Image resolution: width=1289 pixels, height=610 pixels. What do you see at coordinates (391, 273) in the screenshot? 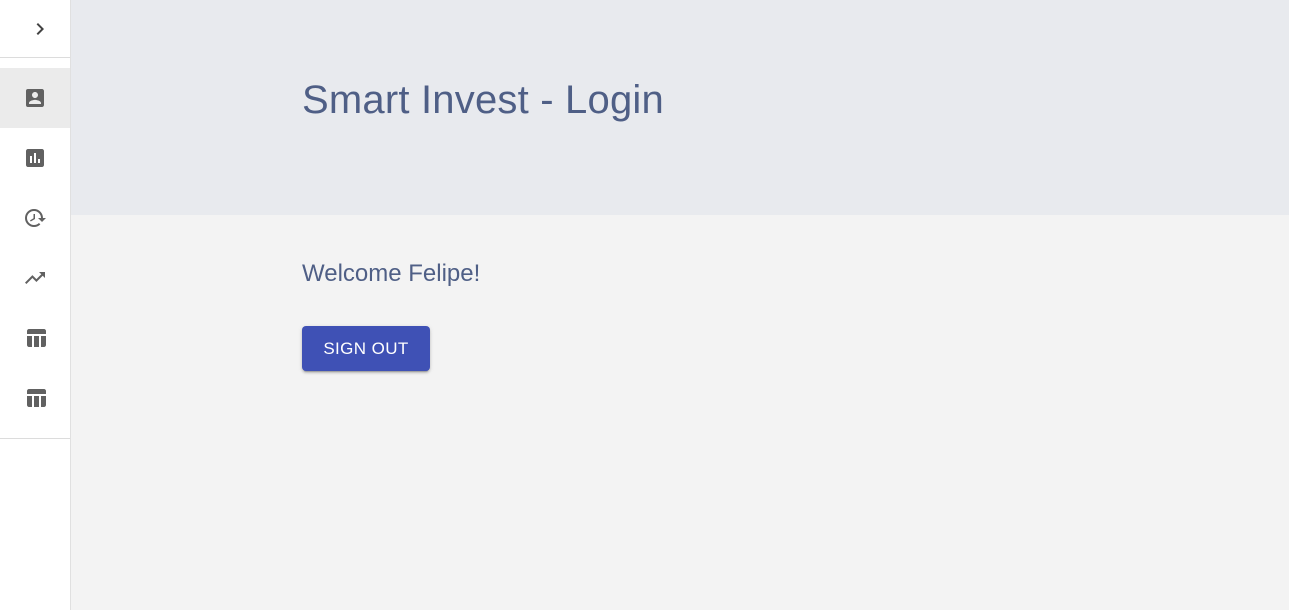
I see `welcome-message: Welcome Felipe!` at bounding box center [391, 273].